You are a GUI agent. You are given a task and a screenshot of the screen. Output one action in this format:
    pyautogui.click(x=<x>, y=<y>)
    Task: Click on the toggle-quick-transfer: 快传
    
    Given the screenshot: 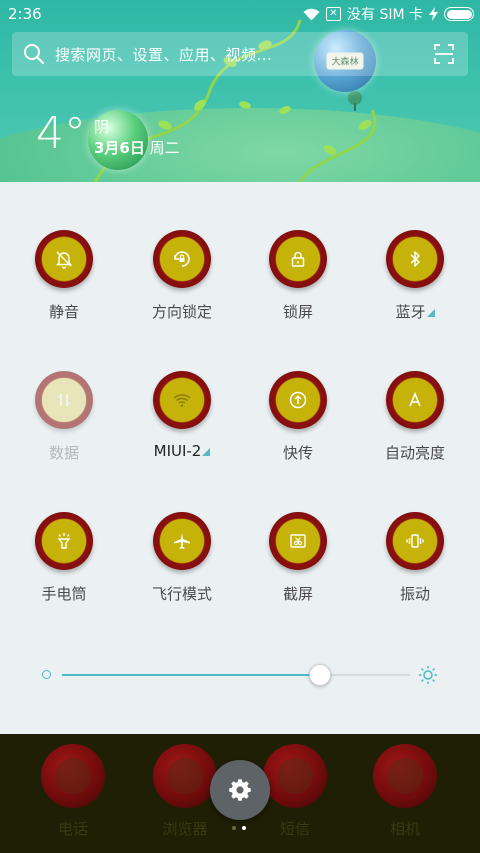 What is the action you would take?
    pyautogui.click(x=298, y=417)
    